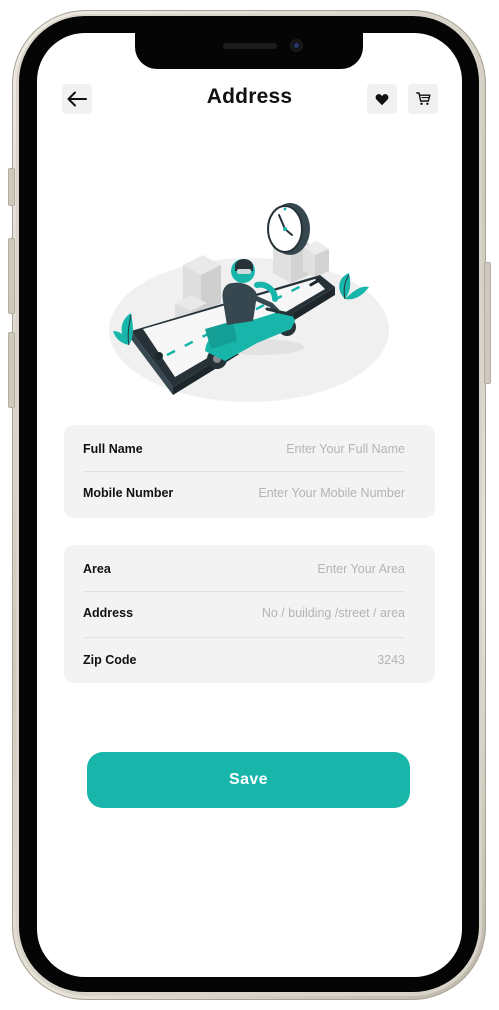 Image resolution: width=499 pixels, height=1010 pixels. Describe the element at coordinates (249, 302) in the screenshot. I see `delivery-illustration` at that location.